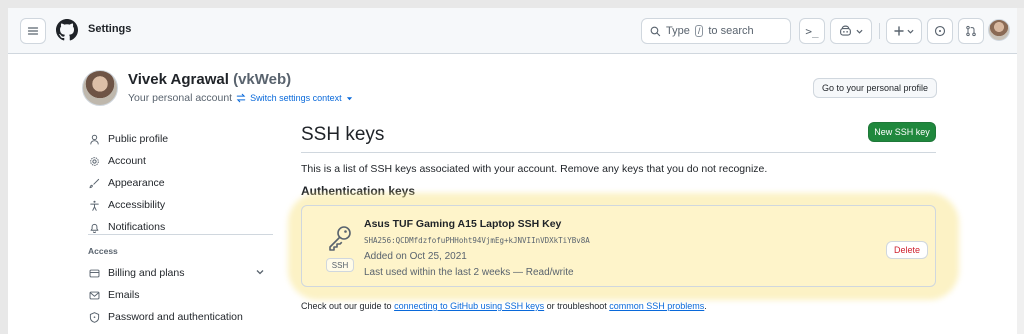  Describe the element at coordinates (137, 205) in the screenshot. I see `sidebar-item-label: Accessibility` at that location.